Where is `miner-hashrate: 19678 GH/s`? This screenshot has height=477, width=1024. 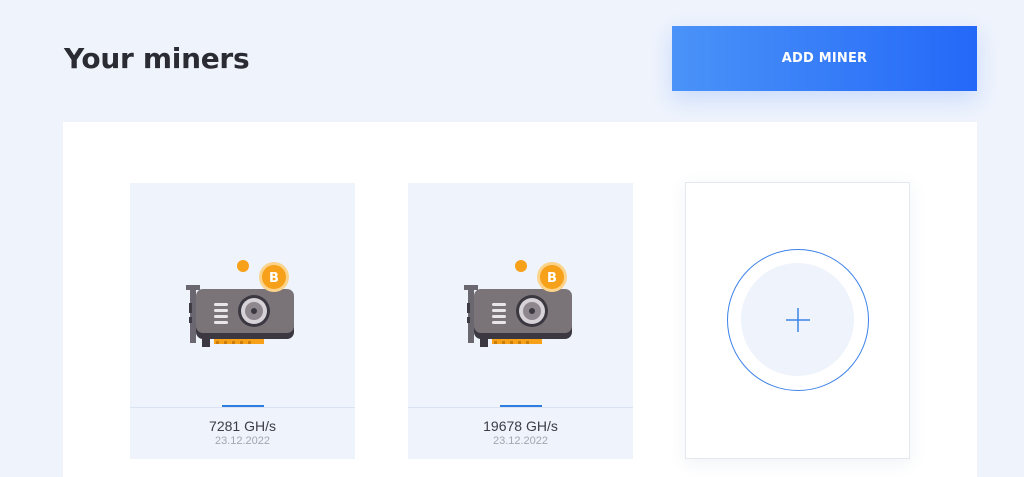 miner-hashrate: 19678 GH/s is located at coordinates (520, 426).